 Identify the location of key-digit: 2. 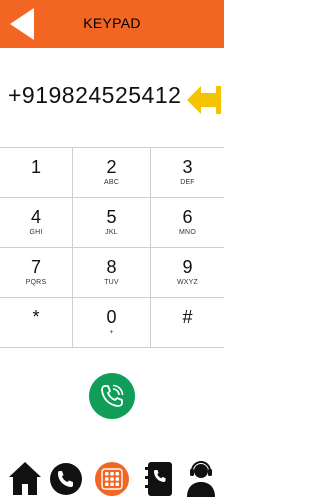
(111, 167).